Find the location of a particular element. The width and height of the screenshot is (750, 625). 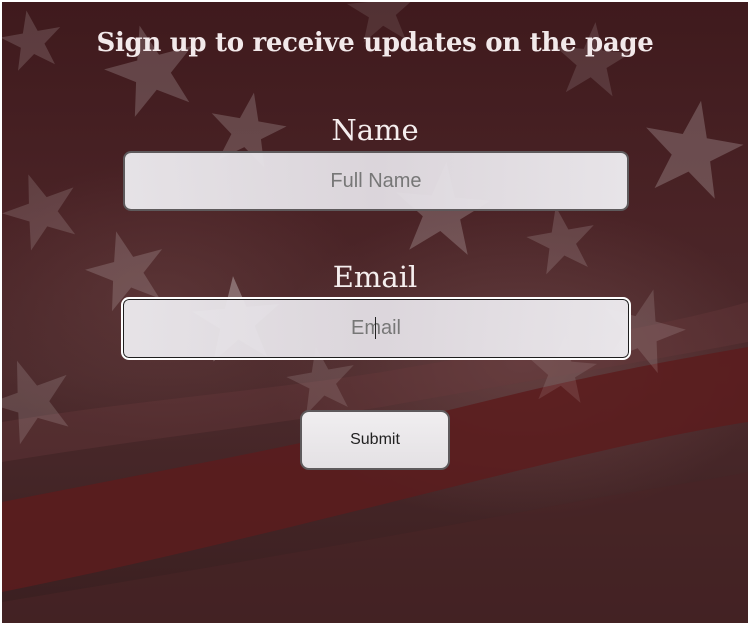

page-heading: Sign up to receive updates on the page is located at coordinates (375, 43).